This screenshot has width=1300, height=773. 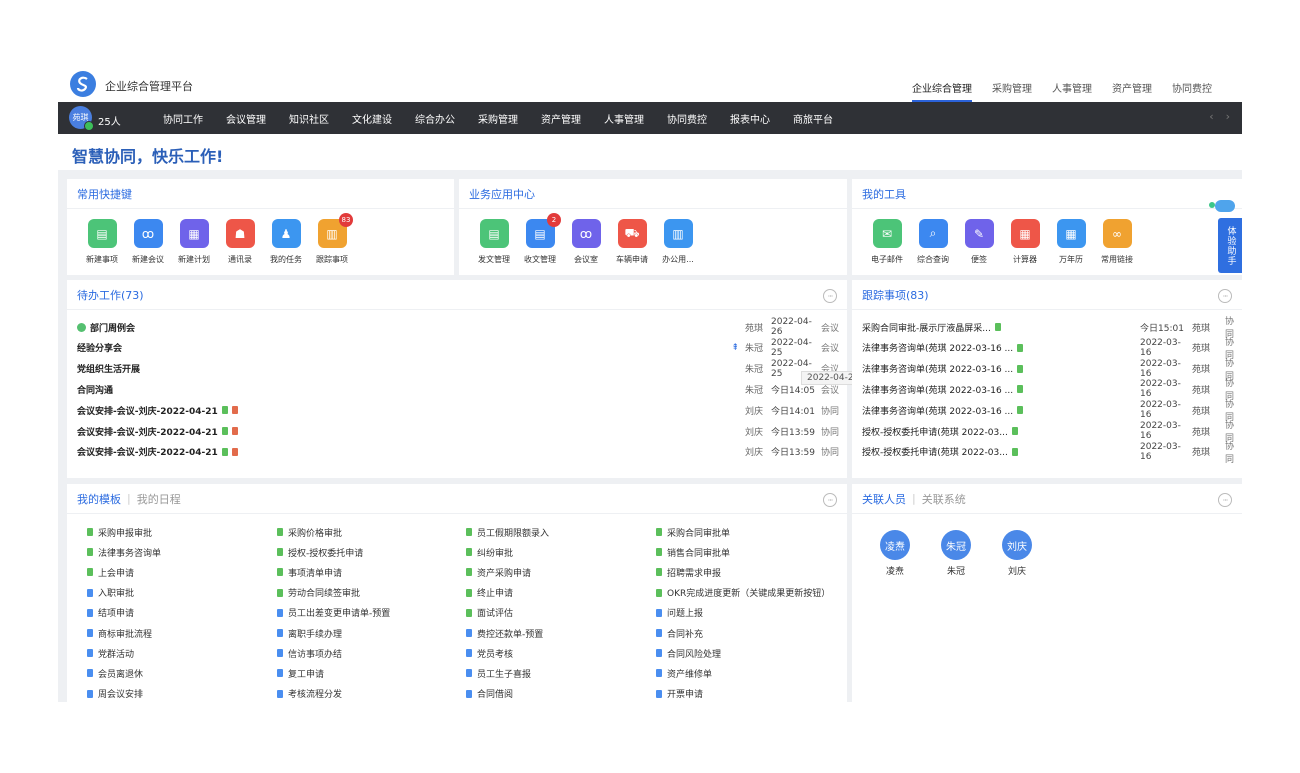 I want to click on template-item: 员工假期限额录入, so click(x=561, y=532).